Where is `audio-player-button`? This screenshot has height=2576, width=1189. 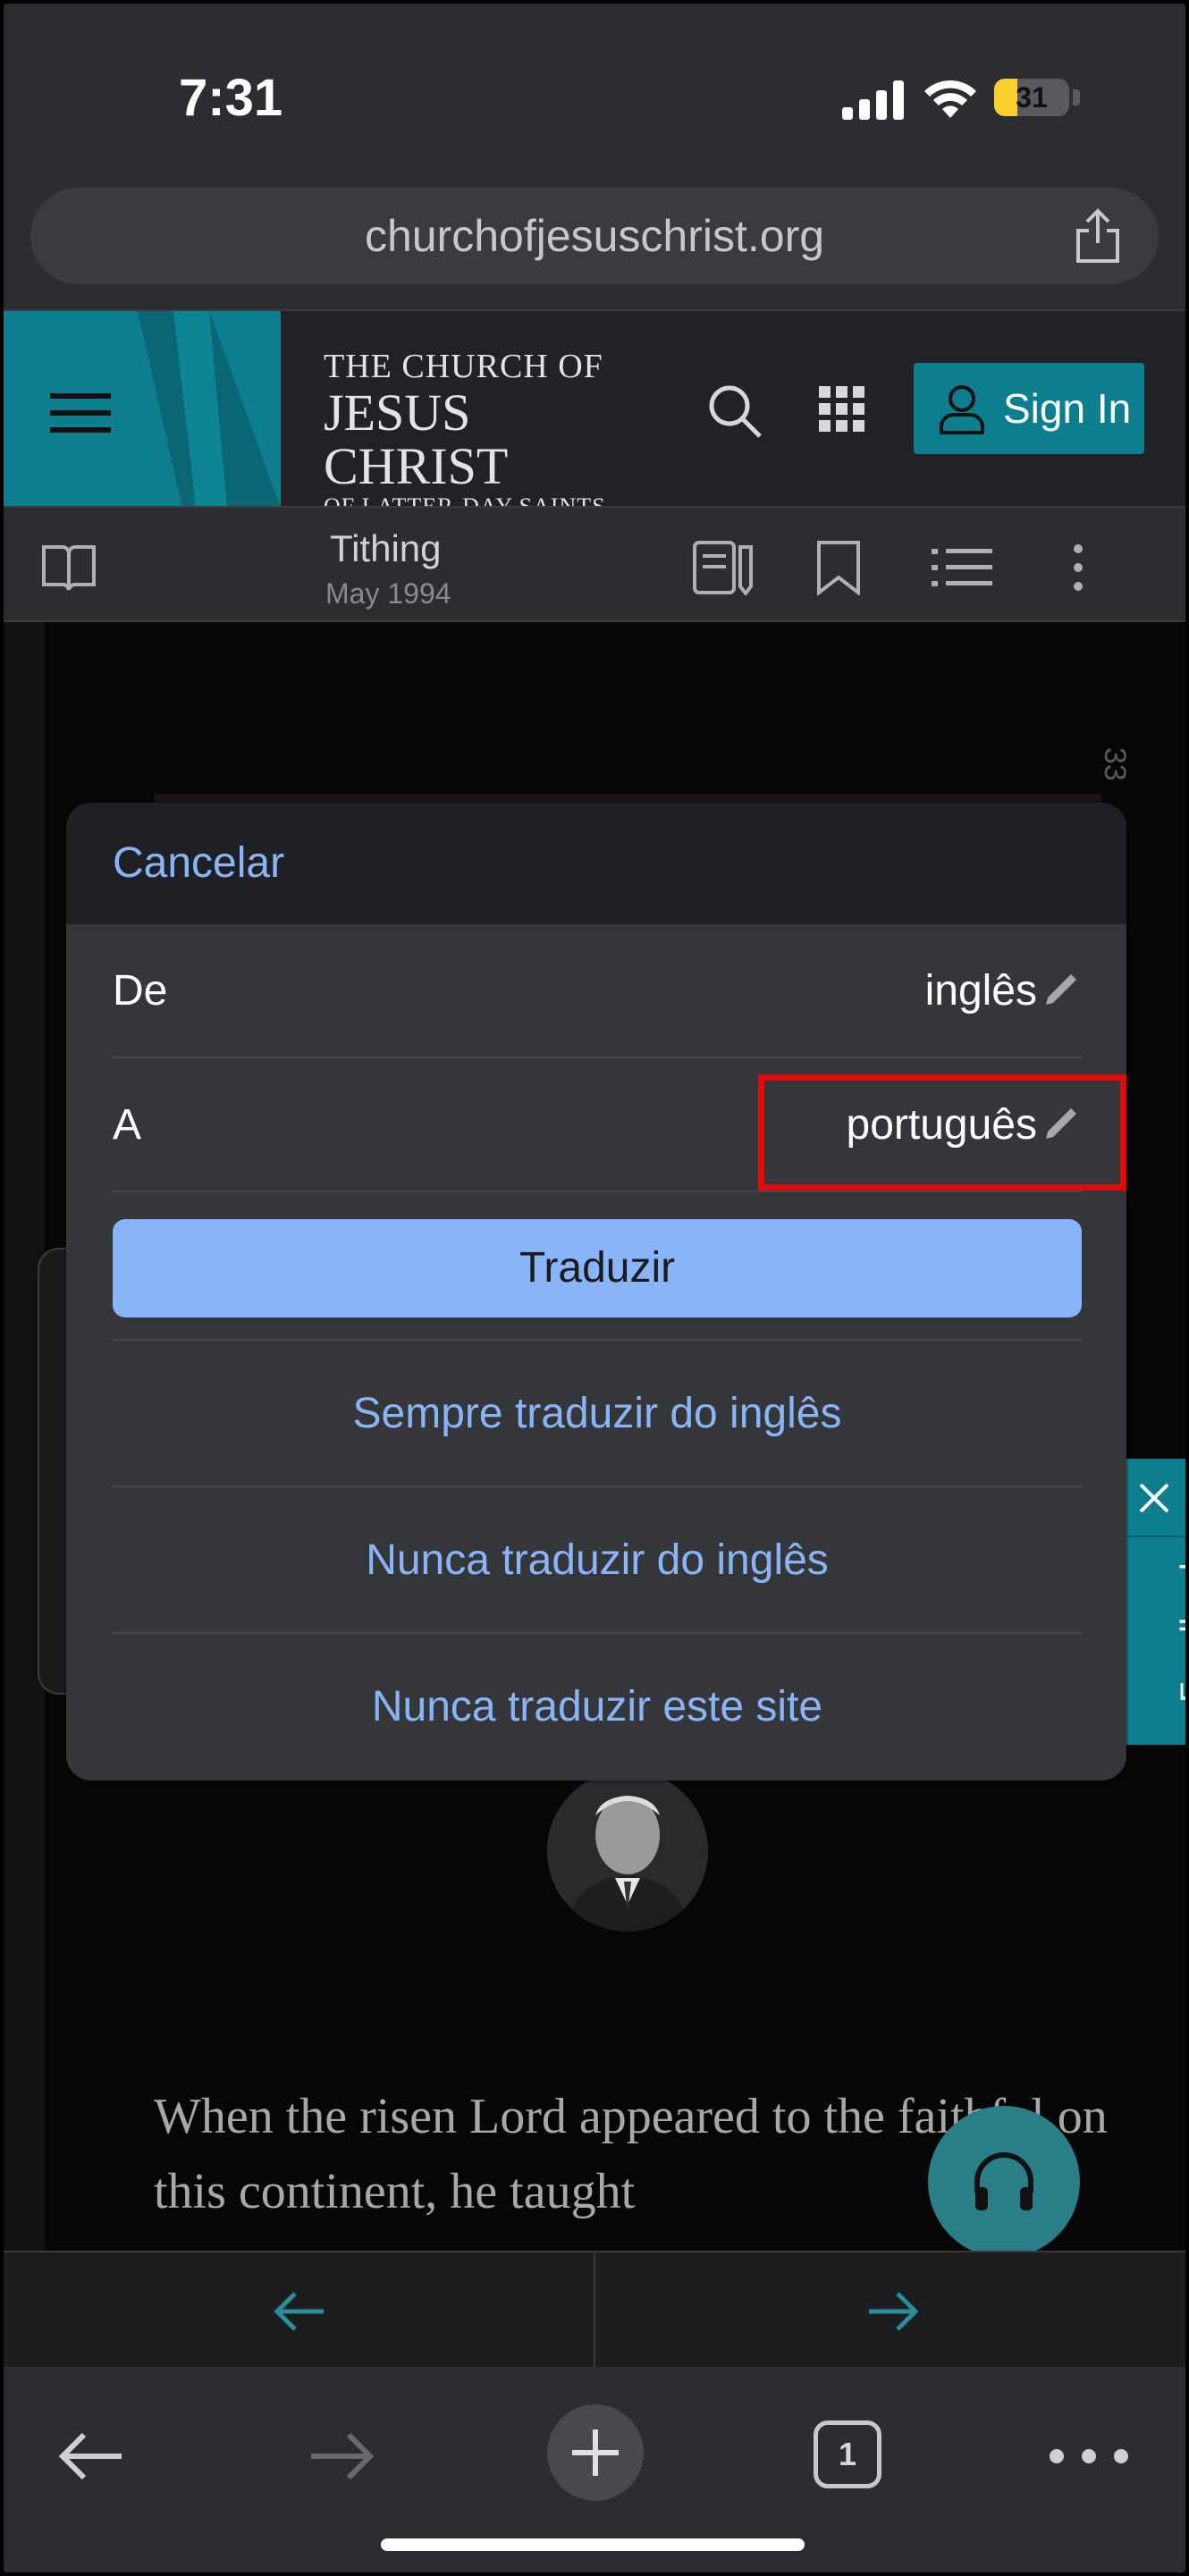 audio-player-button is located at coordinates (1004, 2182).